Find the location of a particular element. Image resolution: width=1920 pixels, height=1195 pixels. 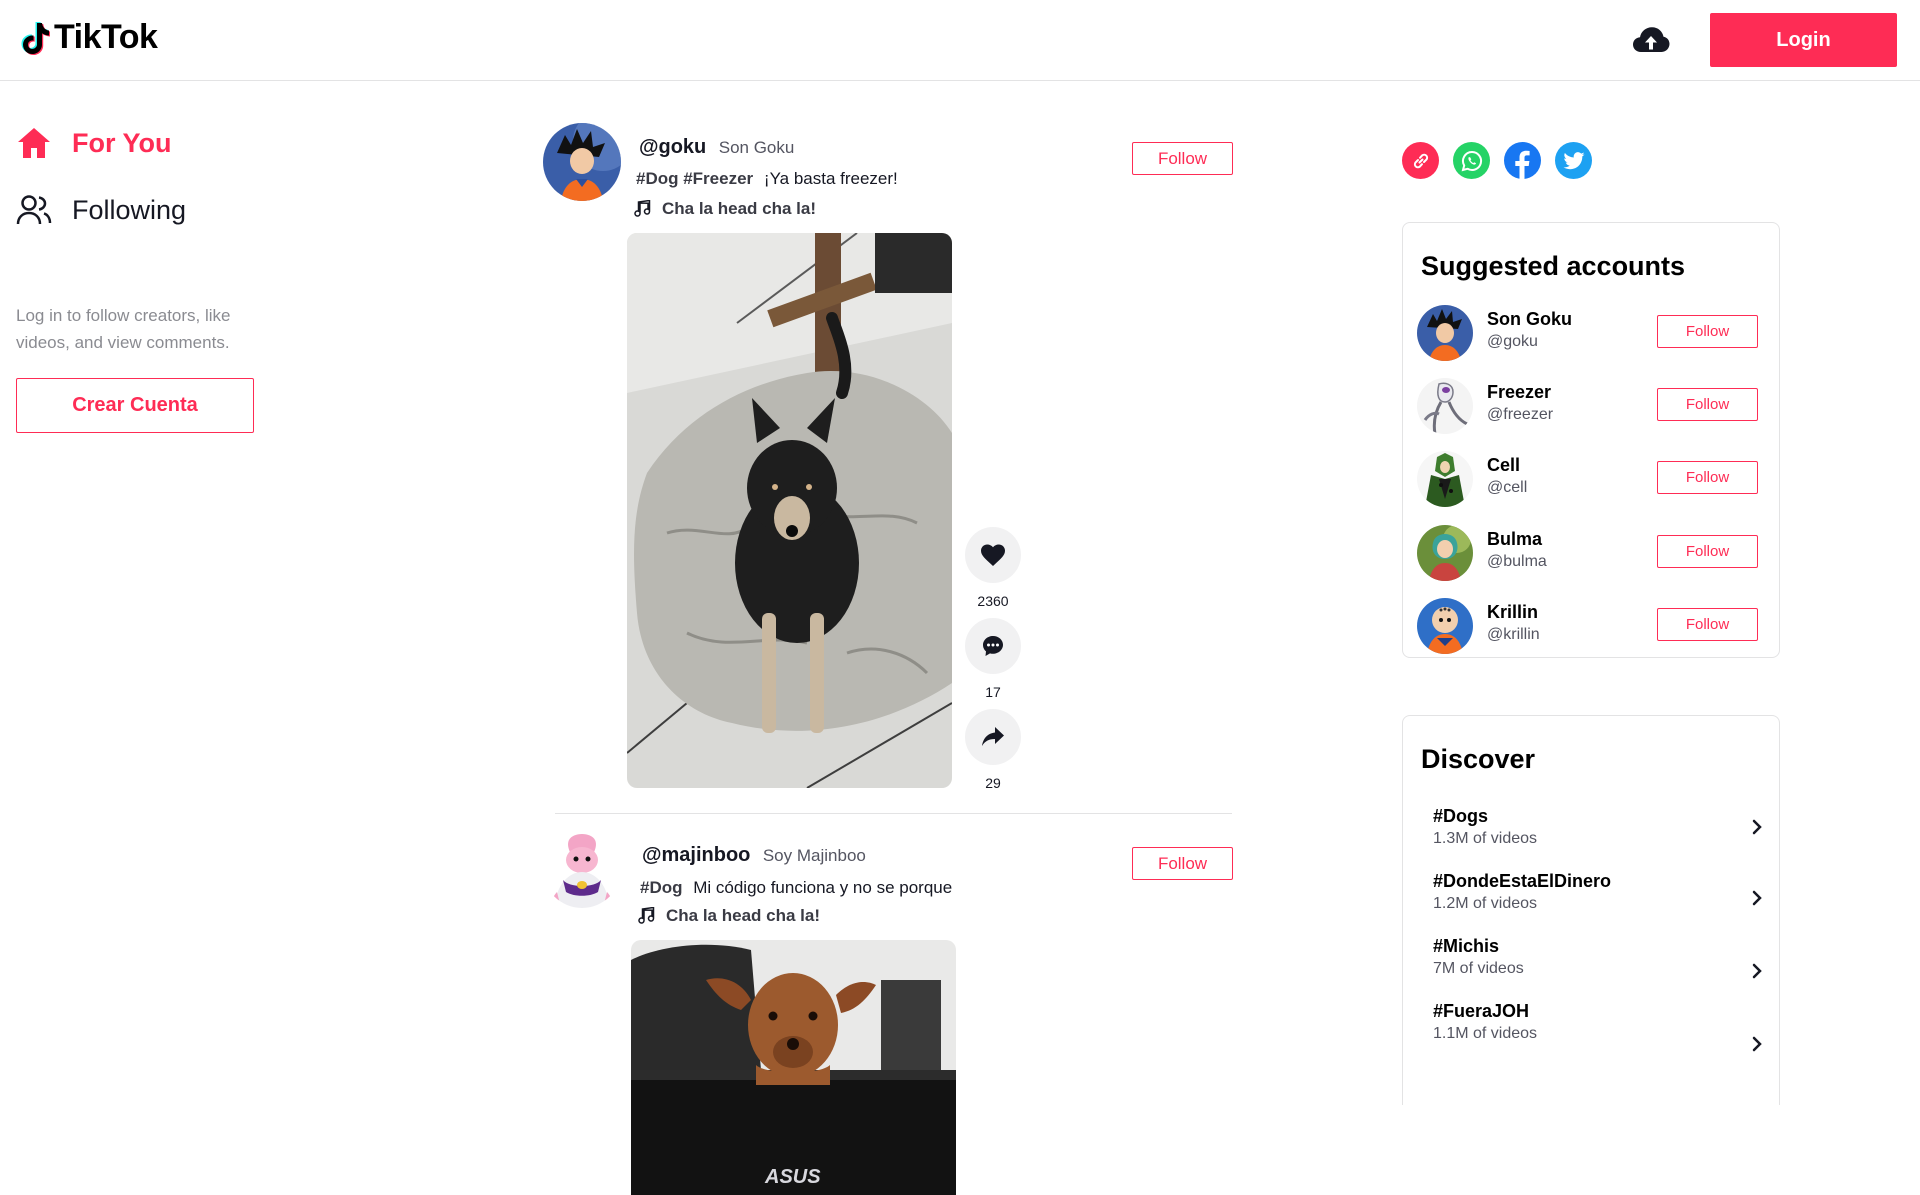

tiktok-note-icon is located at coordinates (35, 38).